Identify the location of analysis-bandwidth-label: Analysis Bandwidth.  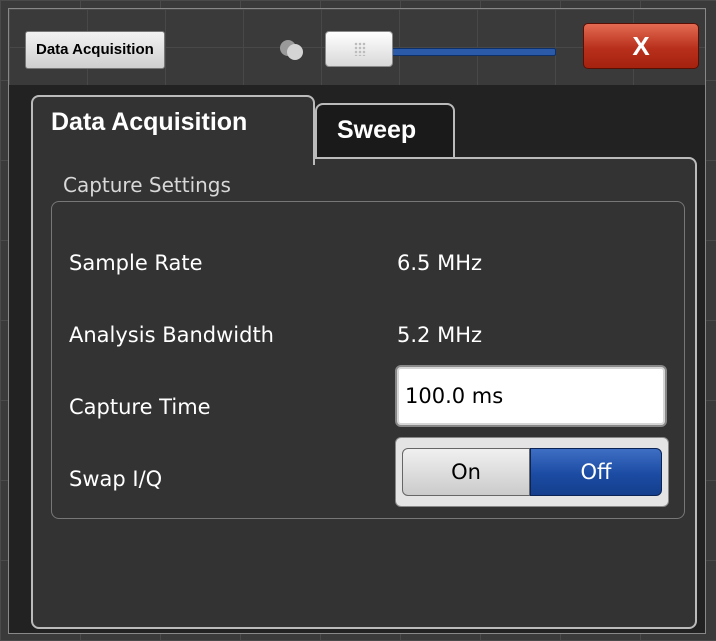
(171, 335).